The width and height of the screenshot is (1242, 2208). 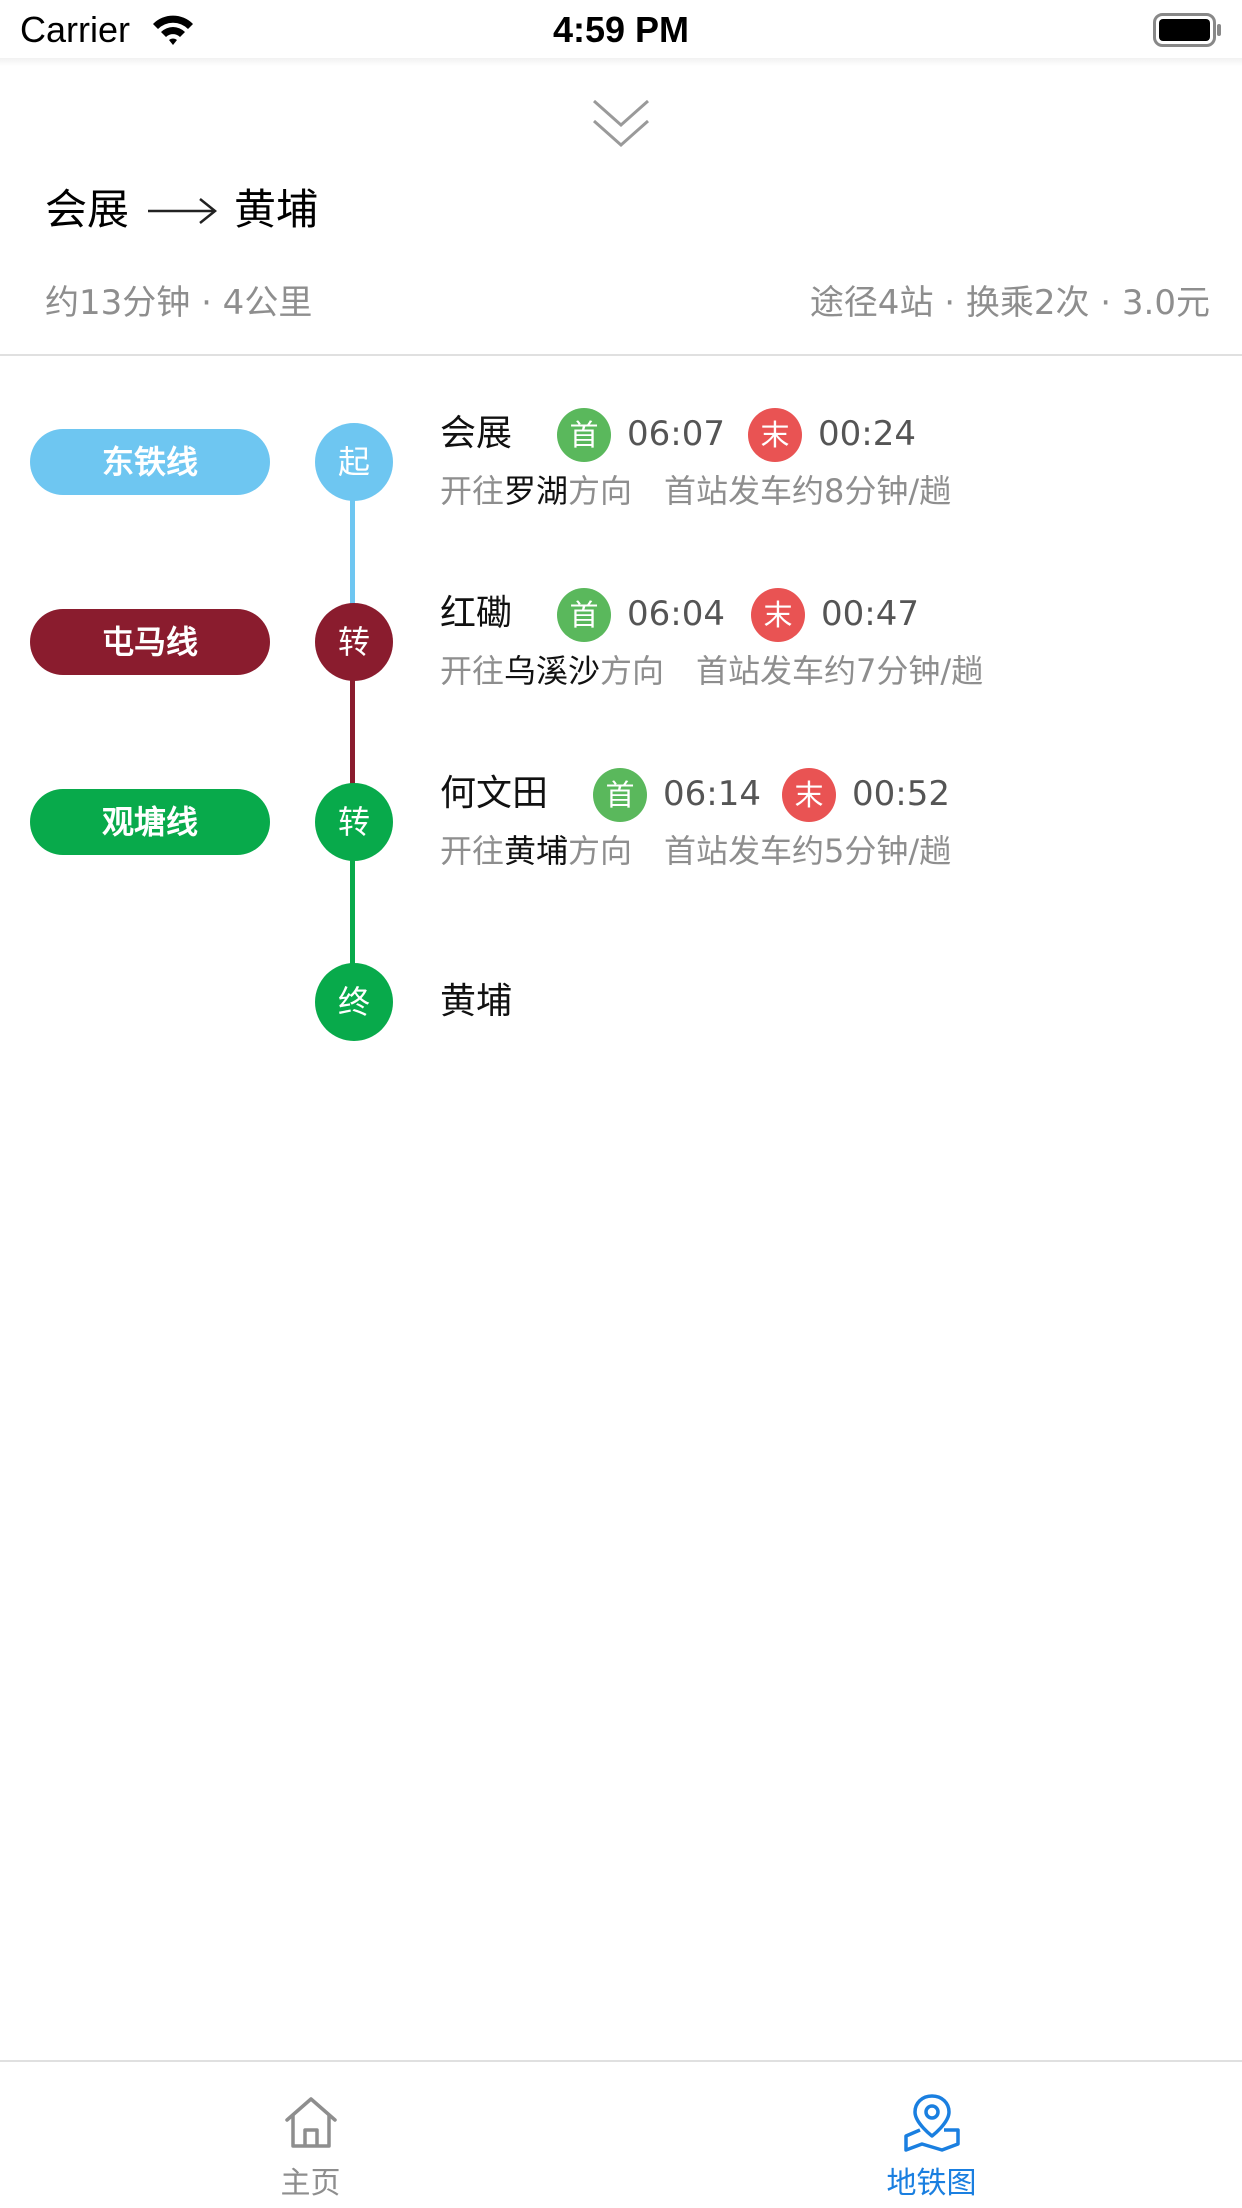 What do you see at coordinates (1187, 30) in the screenshot?
I see `battery-icon` at bounding box center [1187, 30].